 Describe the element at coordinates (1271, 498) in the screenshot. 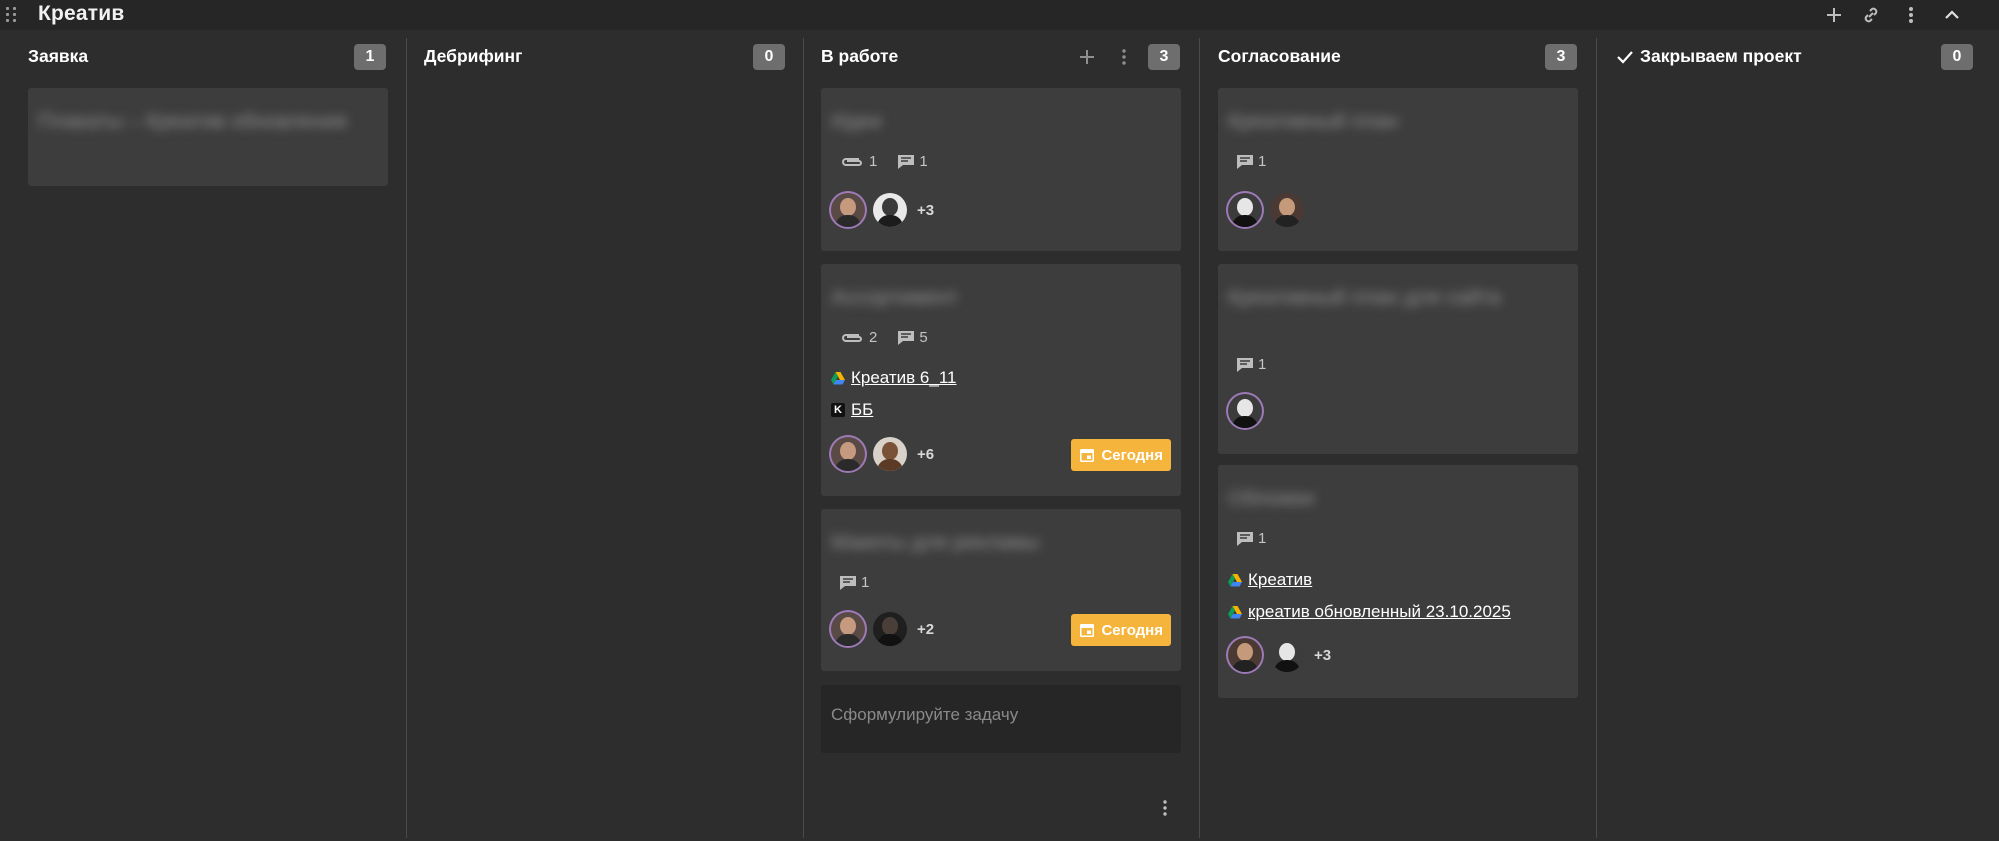

I see `card-title: Обложки` at that location.